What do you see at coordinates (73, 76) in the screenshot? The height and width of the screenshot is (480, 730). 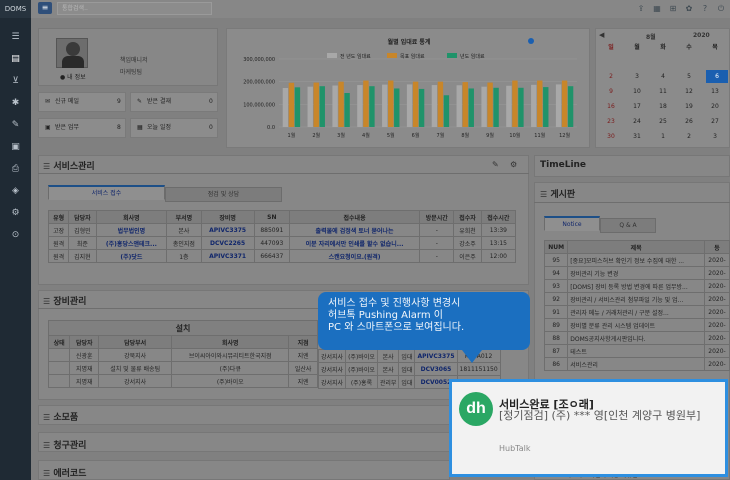 I see `my-info-link: ● 내 정보` at bounding box center [73, 76].